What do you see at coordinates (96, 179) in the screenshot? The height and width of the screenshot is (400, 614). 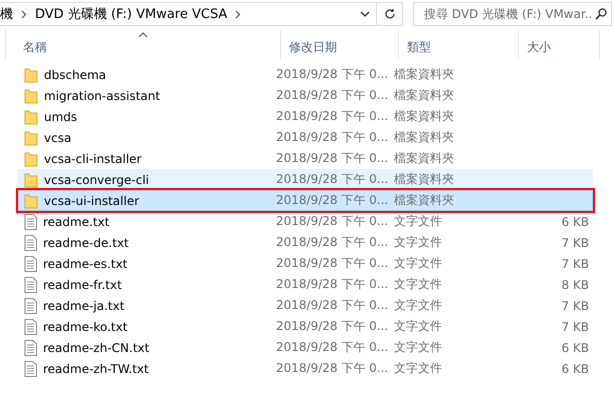 I see `file-name: vcsa-converge-cli` at bounding box center [96, 179].